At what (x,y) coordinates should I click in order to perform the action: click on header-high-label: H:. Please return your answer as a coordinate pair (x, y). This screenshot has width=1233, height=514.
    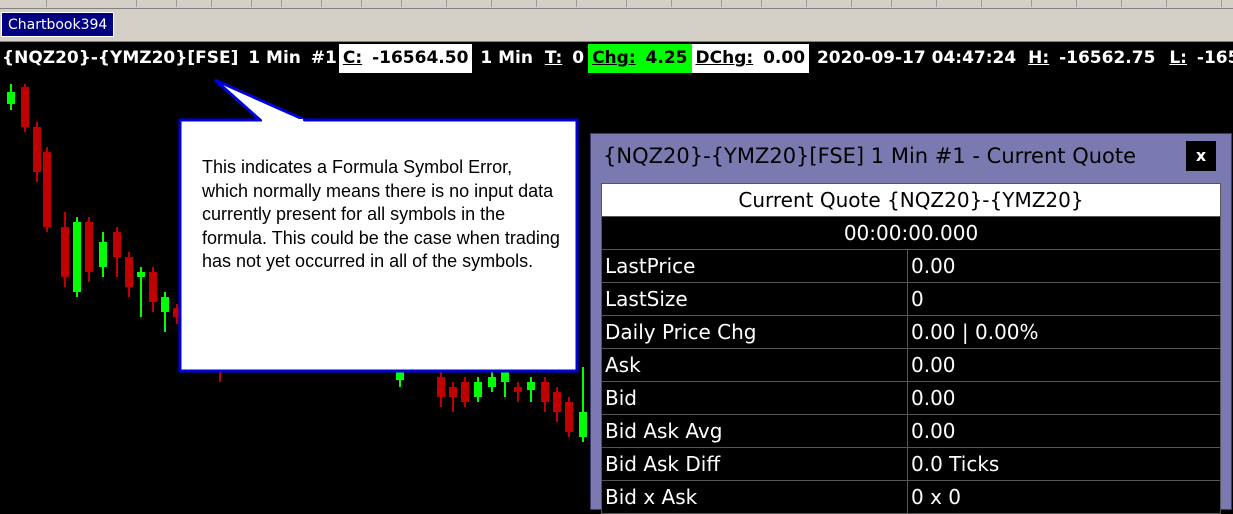
    Looking at the image, I should click on (1039, 58).